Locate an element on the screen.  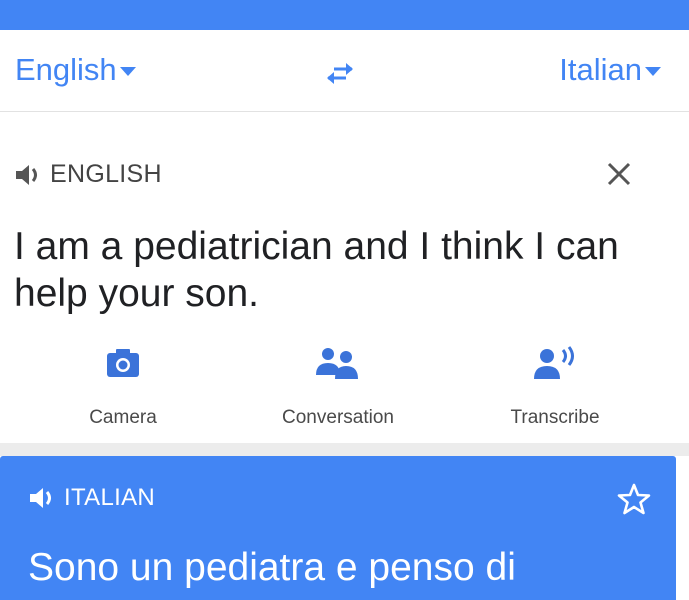
translation-text: Sono un pediatra e penso di is located at coordinates (272, 567).